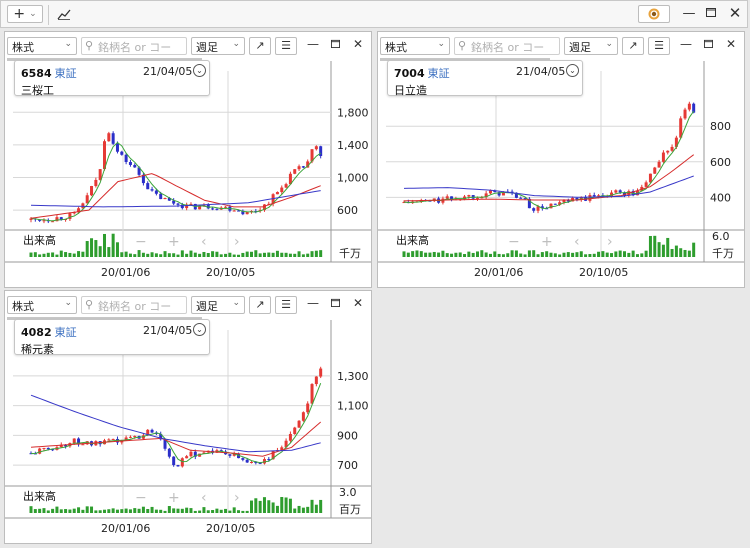 This screenshot has height=548, width=750. I want to click on trend-chart-icon, so click(64, 14).